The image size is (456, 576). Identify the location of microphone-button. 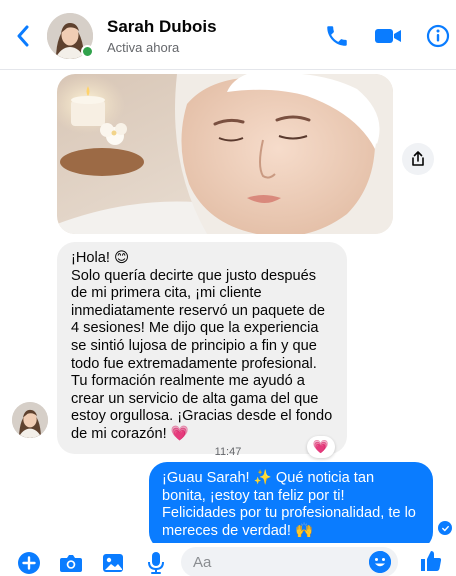
(156, 563).